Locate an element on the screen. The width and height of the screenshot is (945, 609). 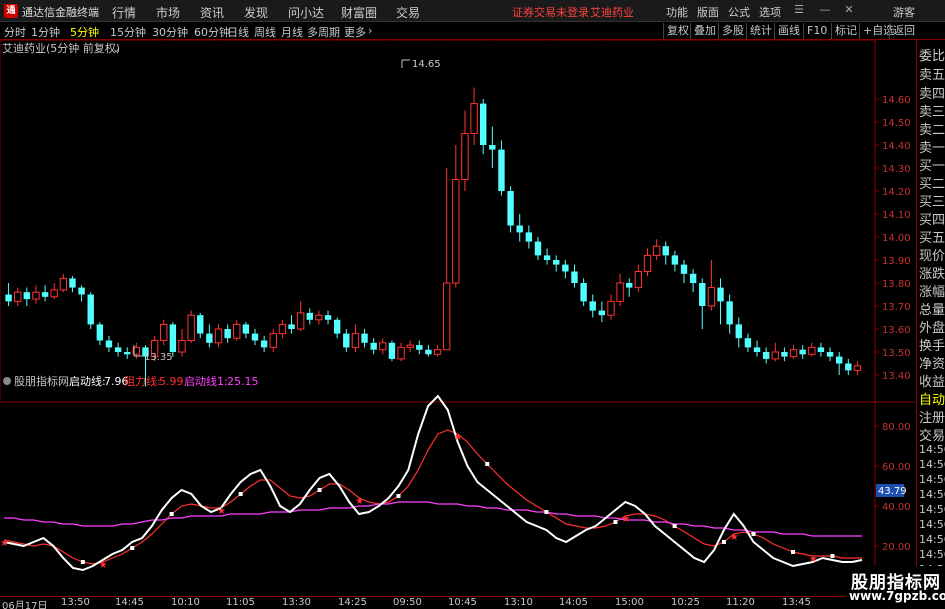
chevron-down-icon: ⌄ is located at coordinates (116, 49).